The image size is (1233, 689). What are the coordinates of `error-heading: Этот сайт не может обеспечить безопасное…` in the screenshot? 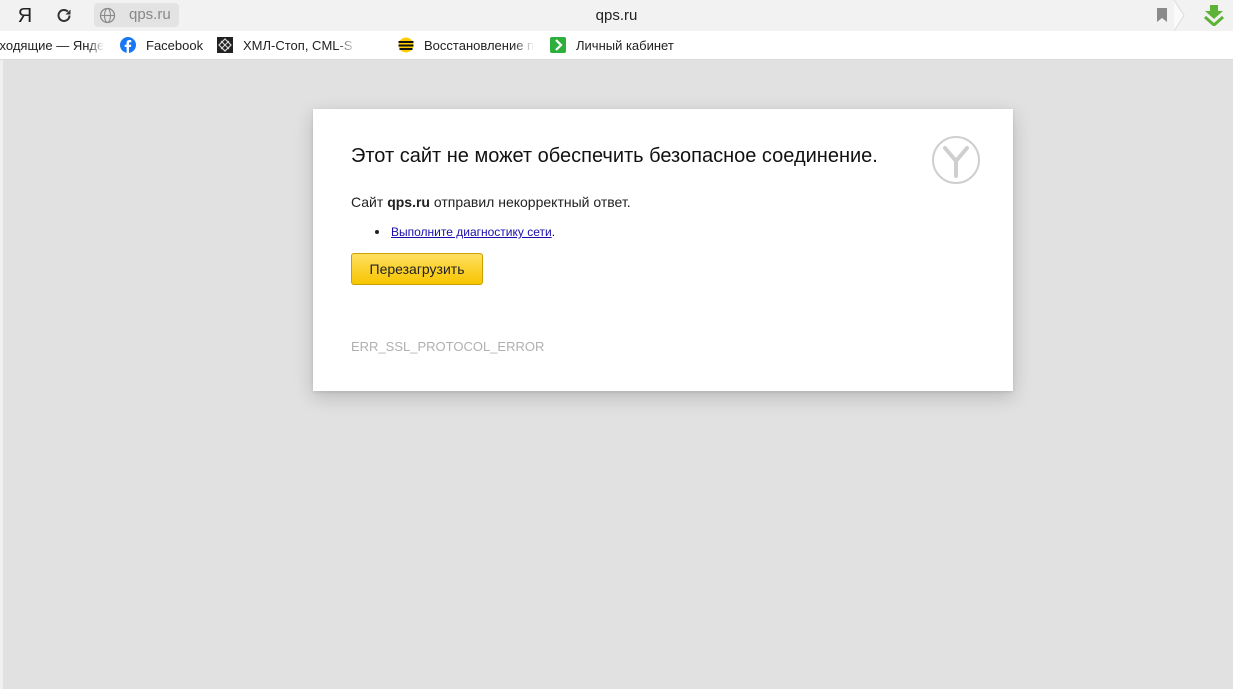 It's located at (614, 156).